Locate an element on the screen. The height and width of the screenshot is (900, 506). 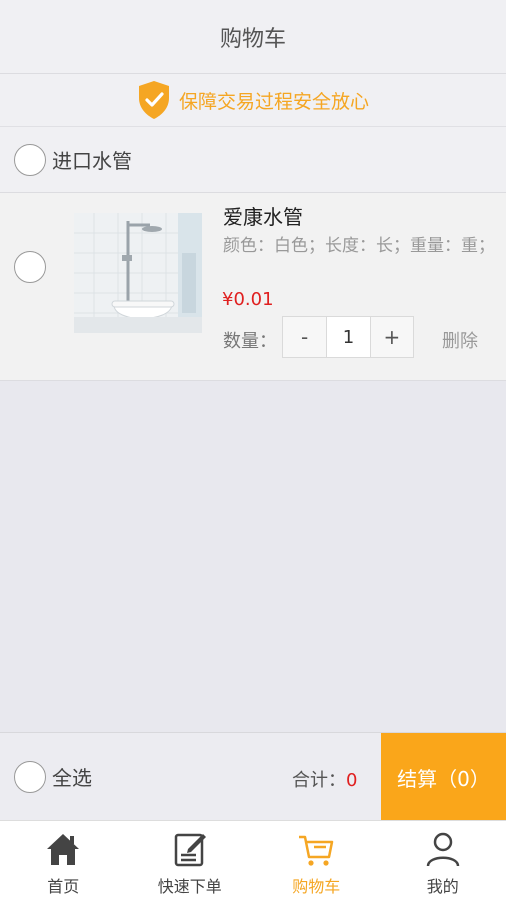
security-banner: 保障交易过程安全放心 is located at coordinates (253, 100).